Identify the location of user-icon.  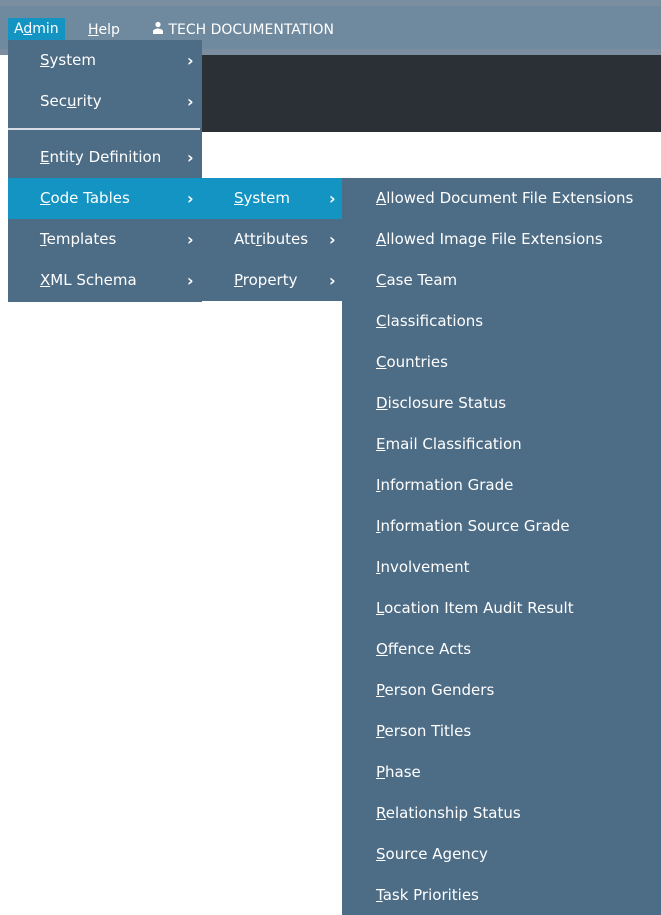
(158, 27).